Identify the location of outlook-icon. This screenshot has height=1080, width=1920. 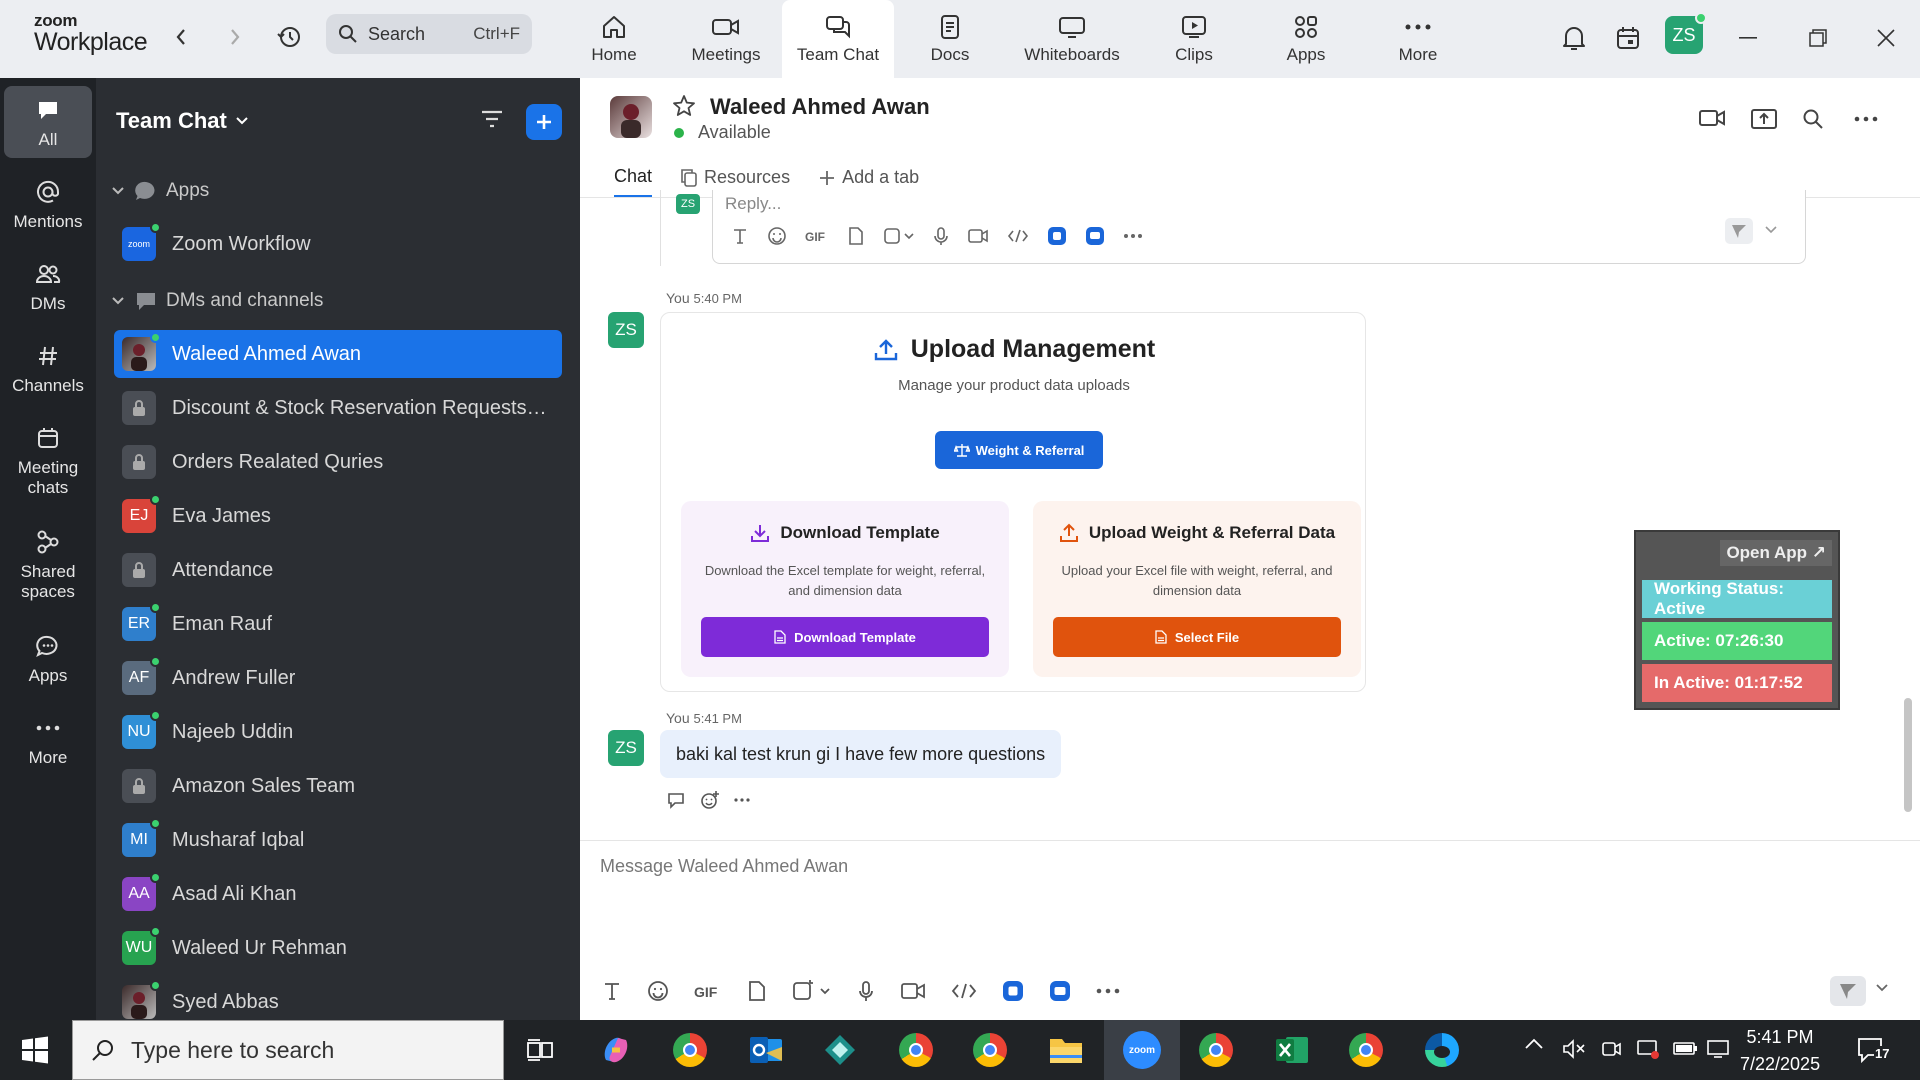
(766, 1050).